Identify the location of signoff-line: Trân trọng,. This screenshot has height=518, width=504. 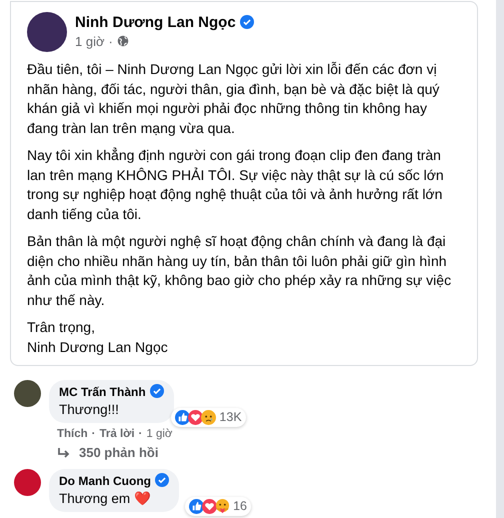
(61, 327).